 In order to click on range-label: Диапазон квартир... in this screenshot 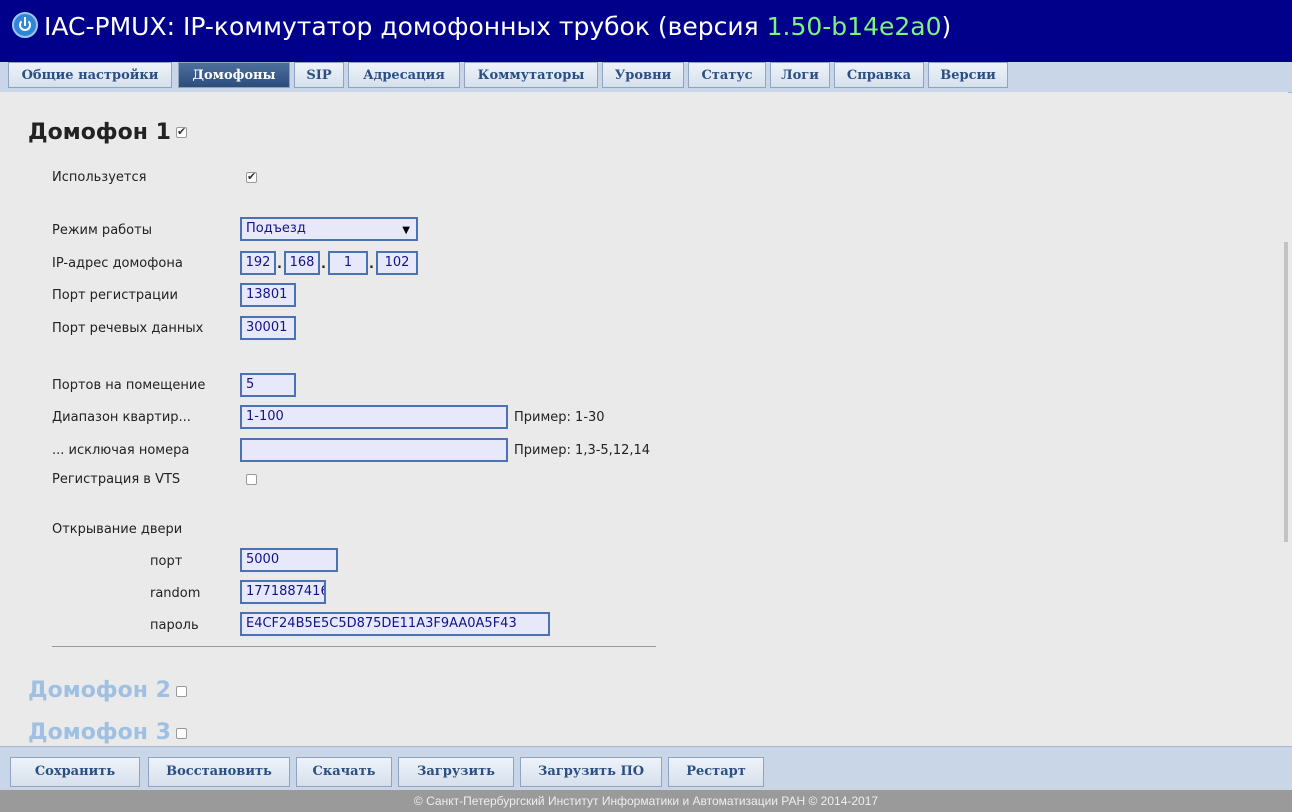, I will do `click(121, 417)`.